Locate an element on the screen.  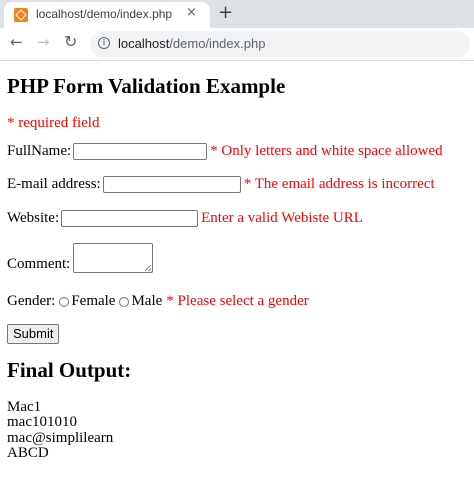
page-title: PHP Form Validation Example is located at coordinates (146, 86).